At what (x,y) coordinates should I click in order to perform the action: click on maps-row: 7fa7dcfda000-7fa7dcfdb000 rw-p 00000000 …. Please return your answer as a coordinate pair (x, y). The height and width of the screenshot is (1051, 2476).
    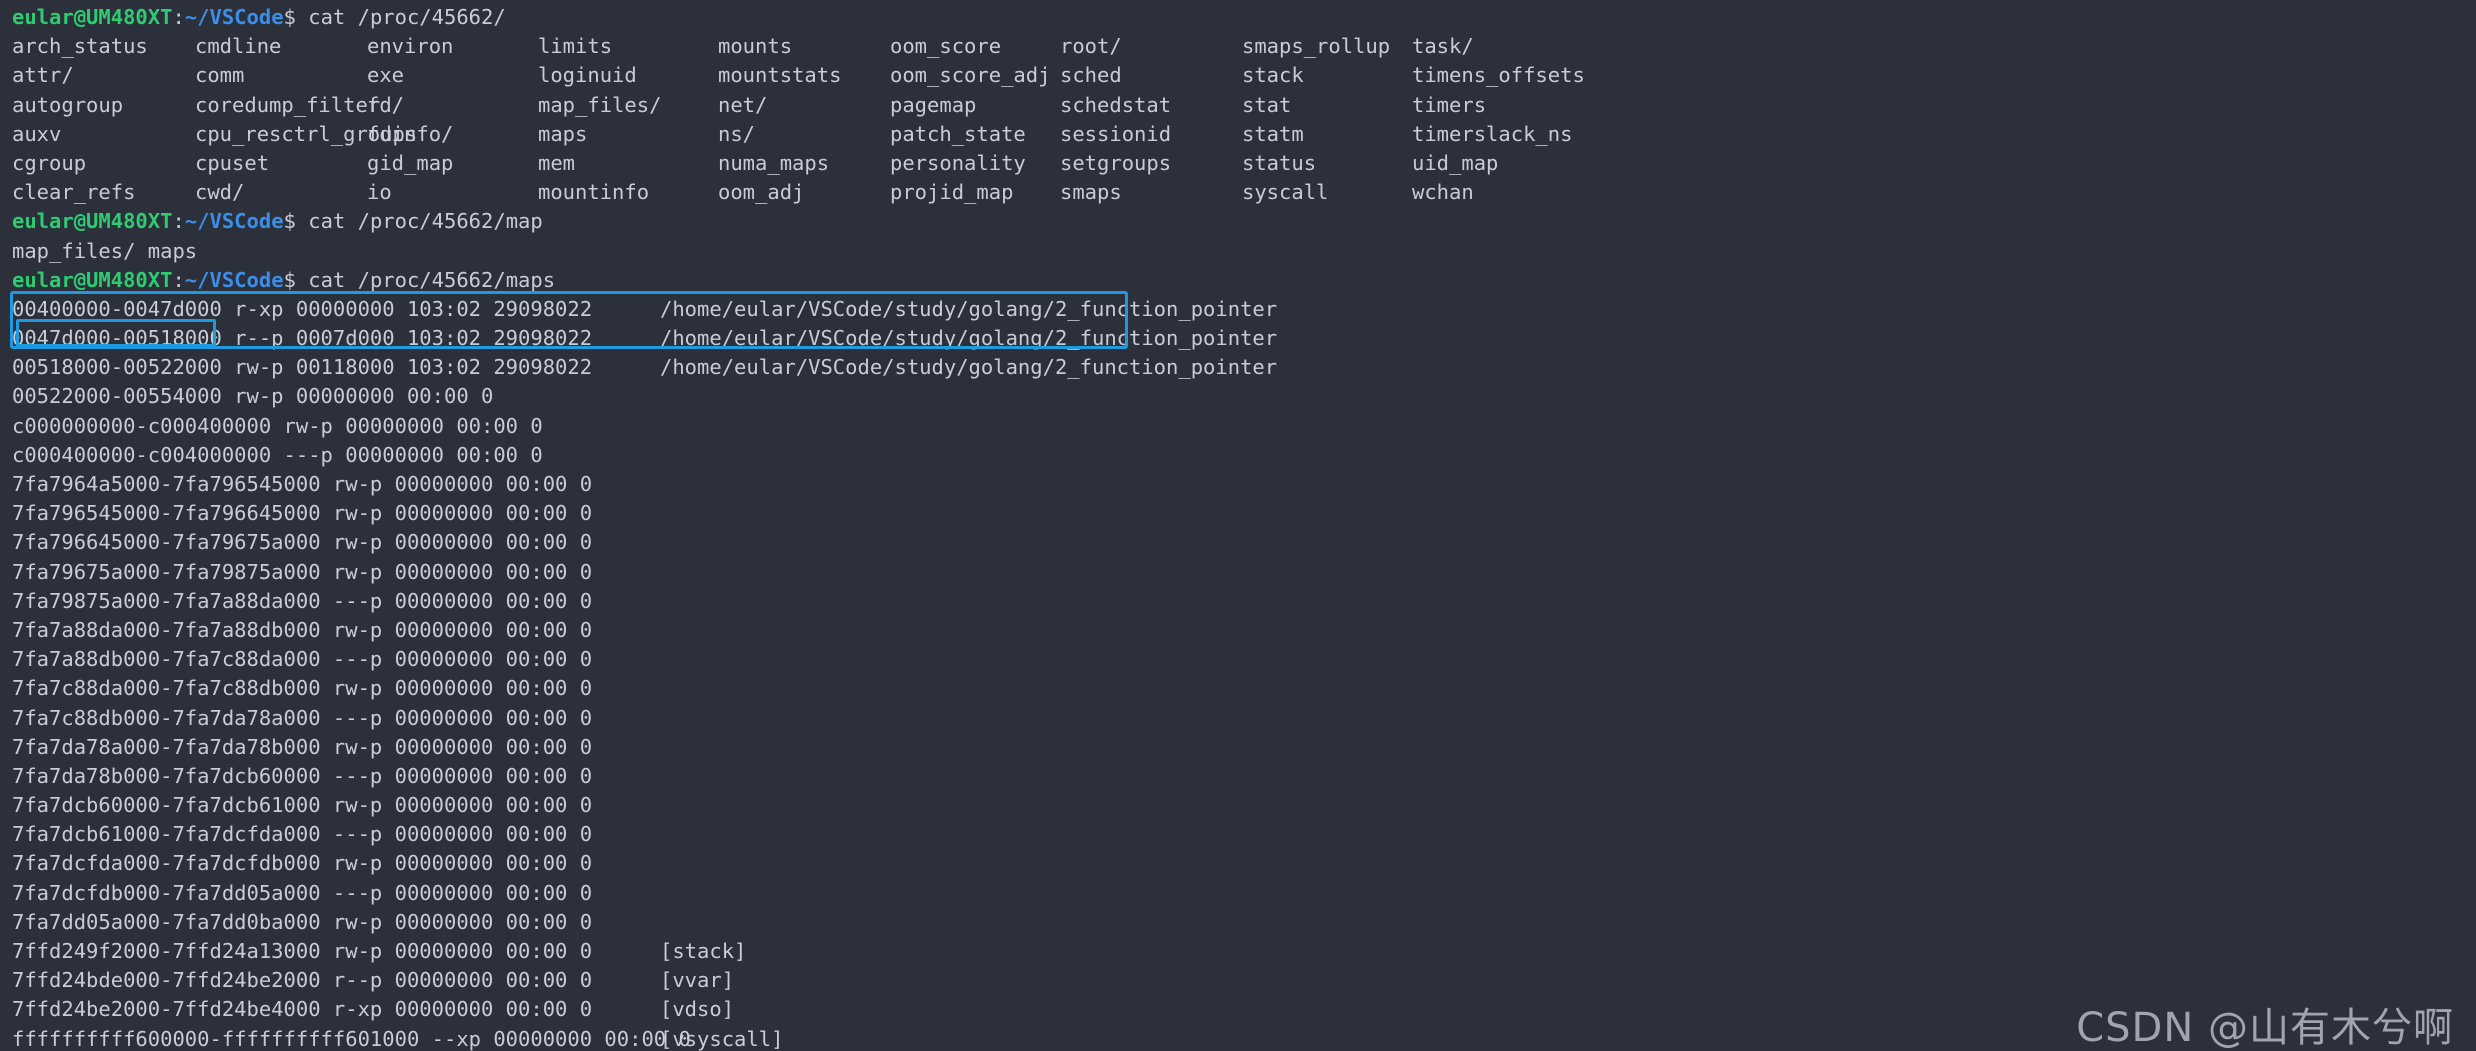
    Looking at the image, I should click on (1238, 863).